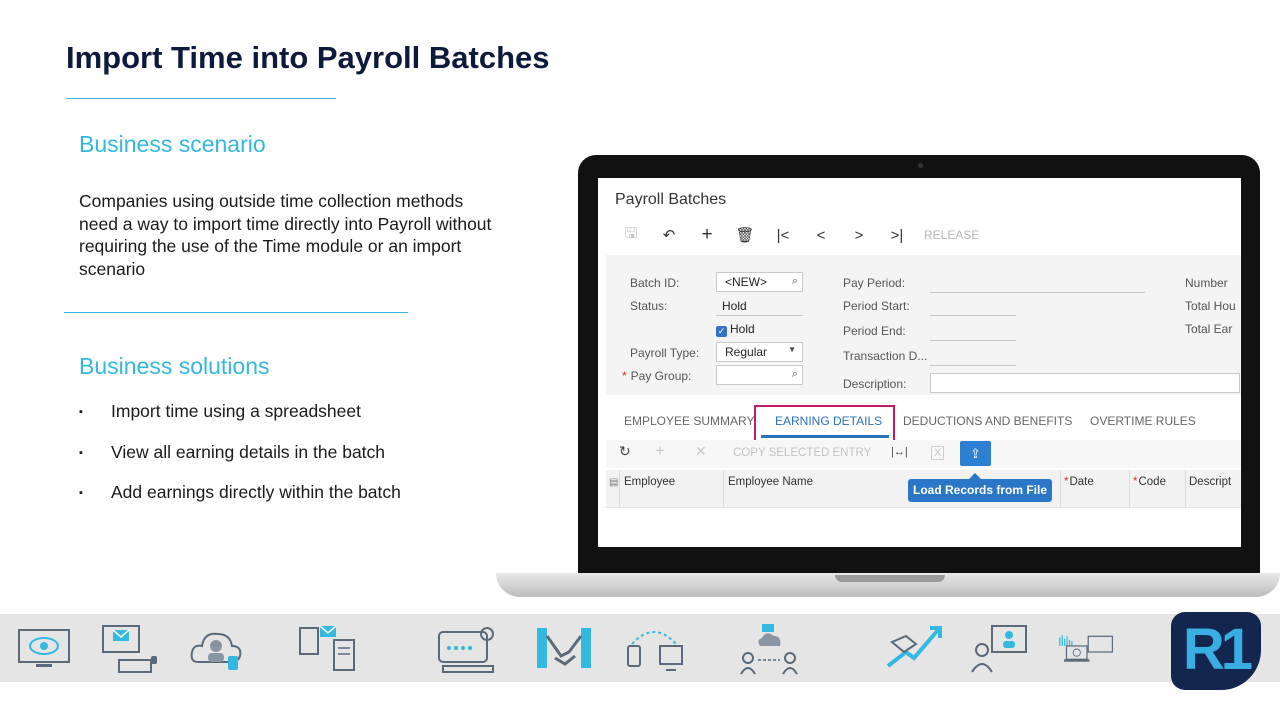 Image resolution: width=1280 pixels, height=720 pixels. What do you see at coordinates (256, 492) in the screenshot?
I see `bullet-text: Add earnings directly within the batch` at bounding box center [256, 492].